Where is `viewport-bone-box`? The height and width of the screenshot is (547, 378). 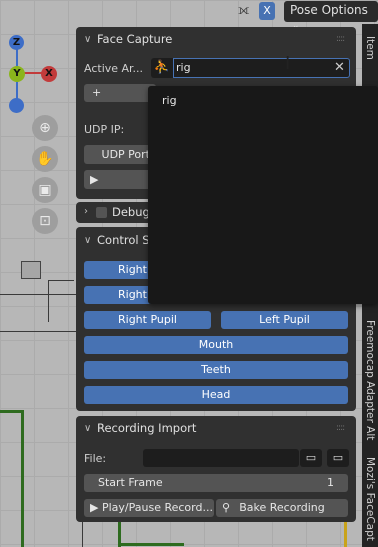
viewport-bone-box is located at coordinates (31, 270).